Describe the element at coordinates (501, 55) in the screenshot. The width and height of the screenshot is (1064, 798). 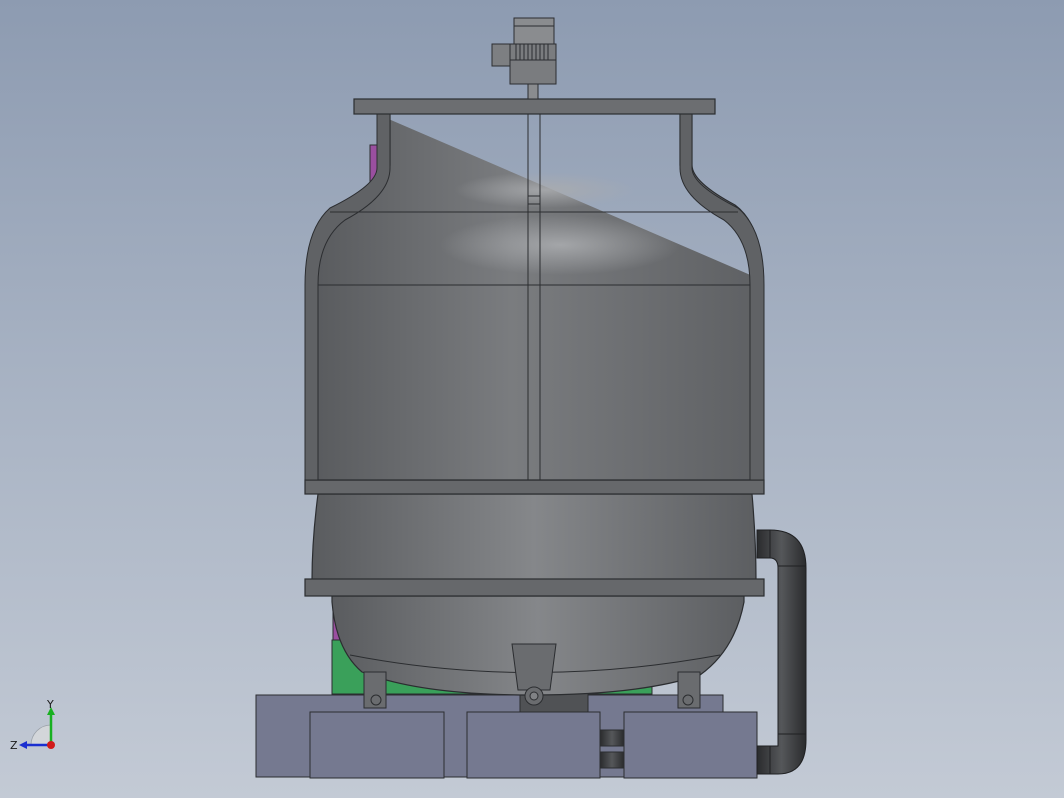
I see `motor-terminal-box` at that location.